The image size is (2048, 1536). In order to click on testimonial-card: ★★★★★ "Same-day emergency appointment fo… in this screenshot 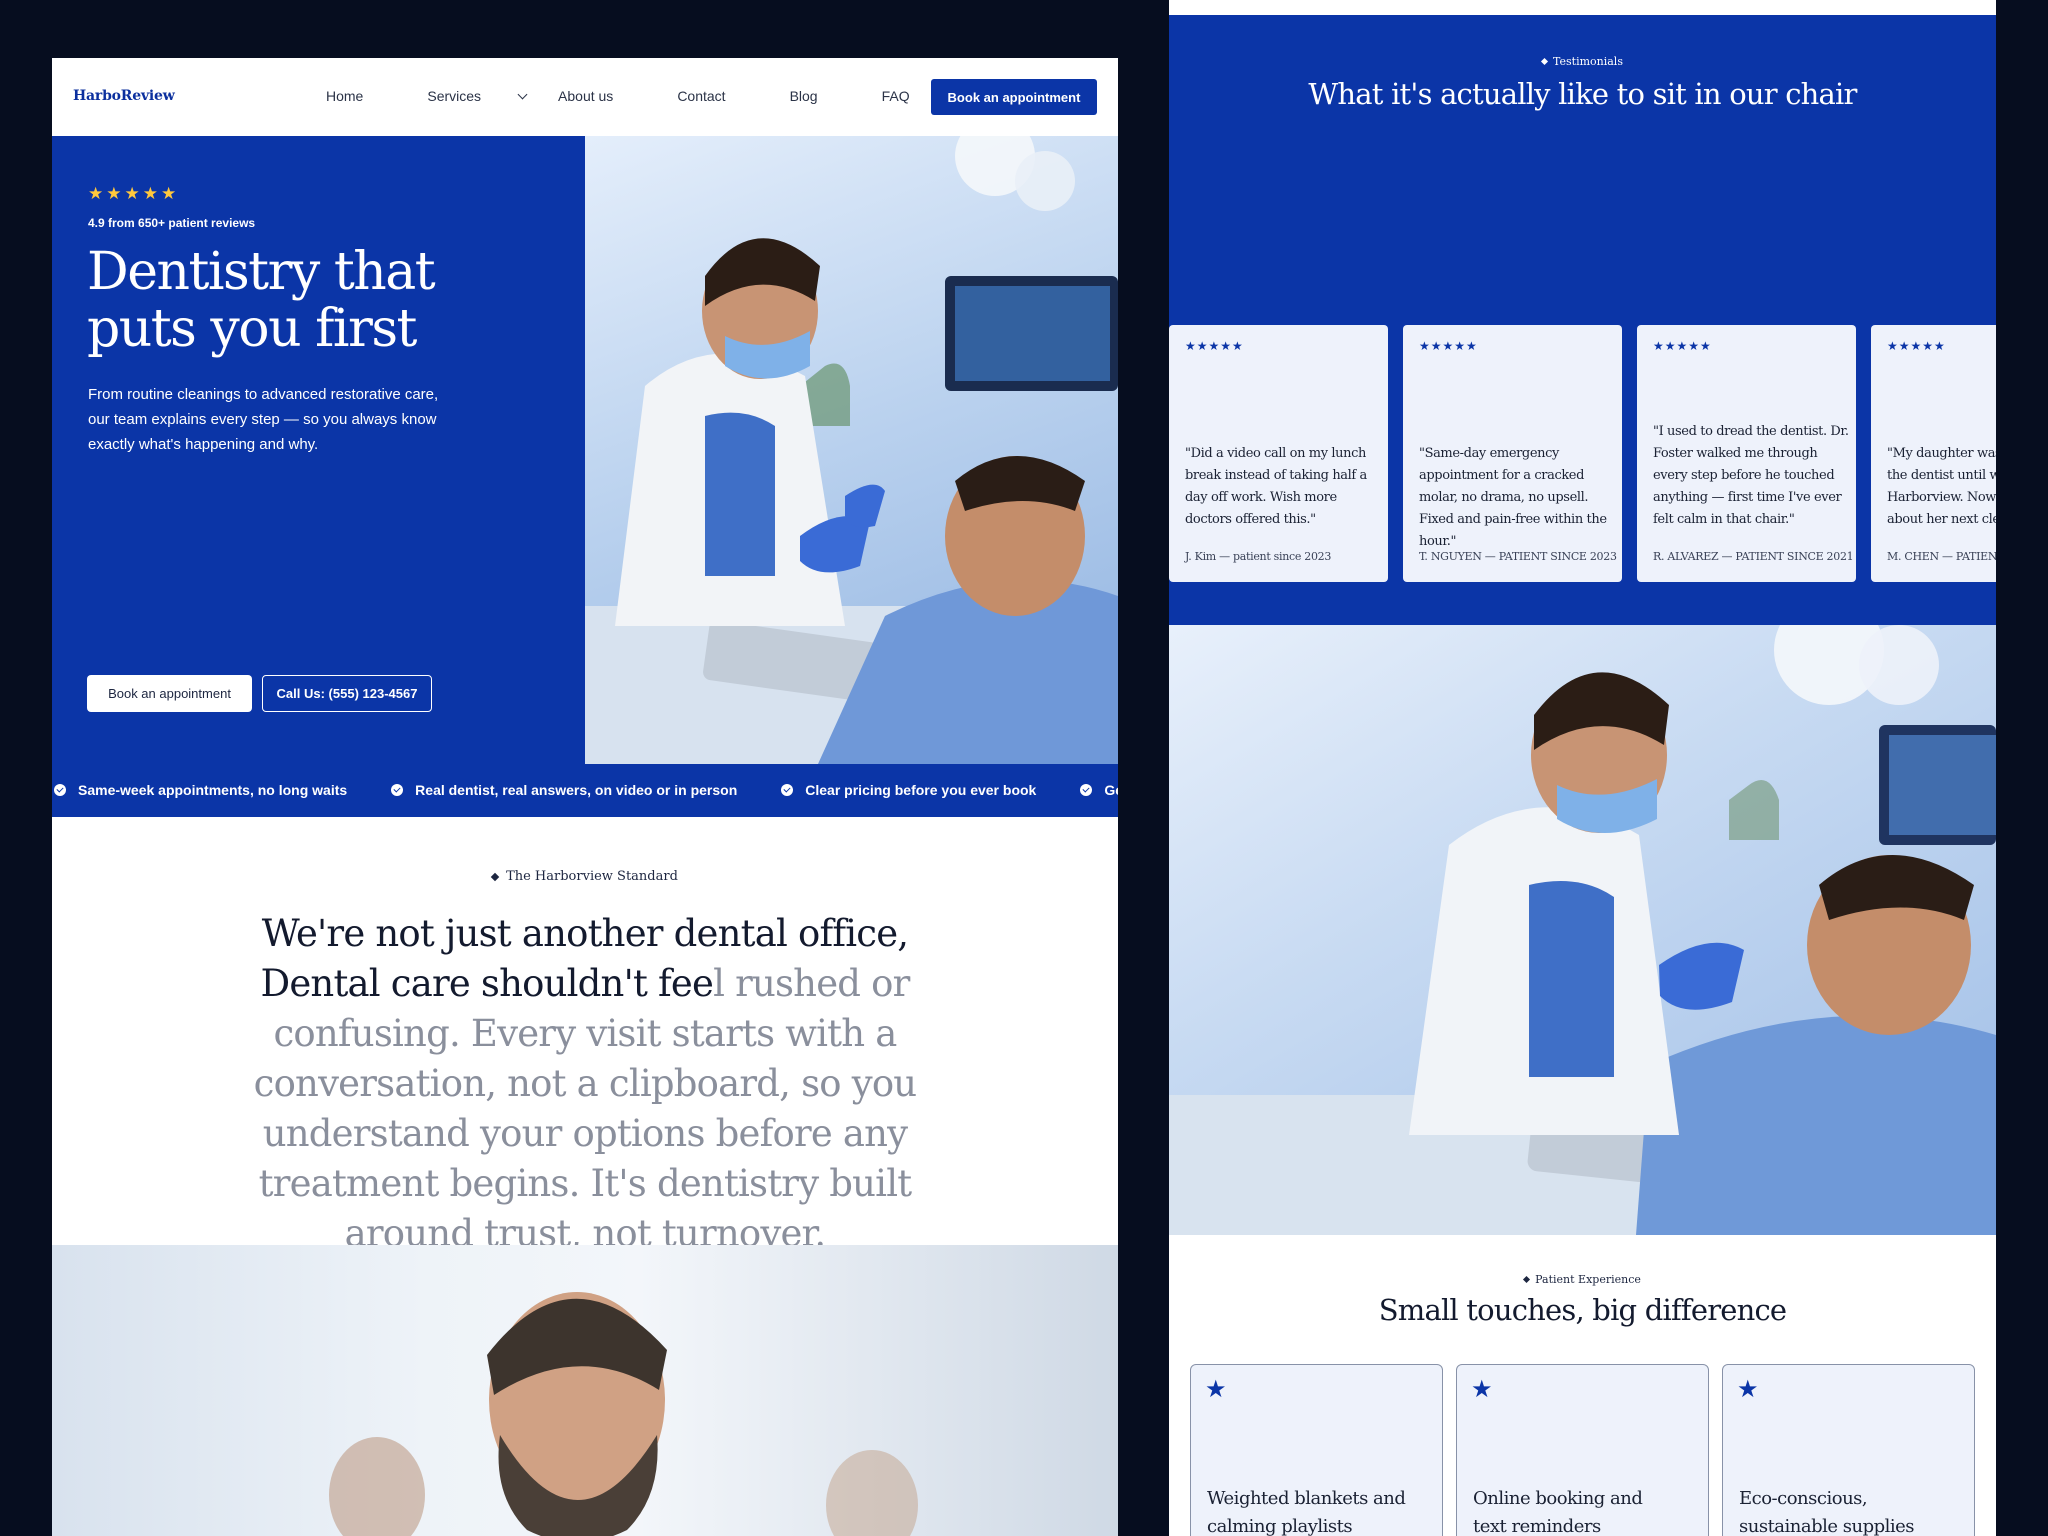, I will do `click(1512, 453)`.